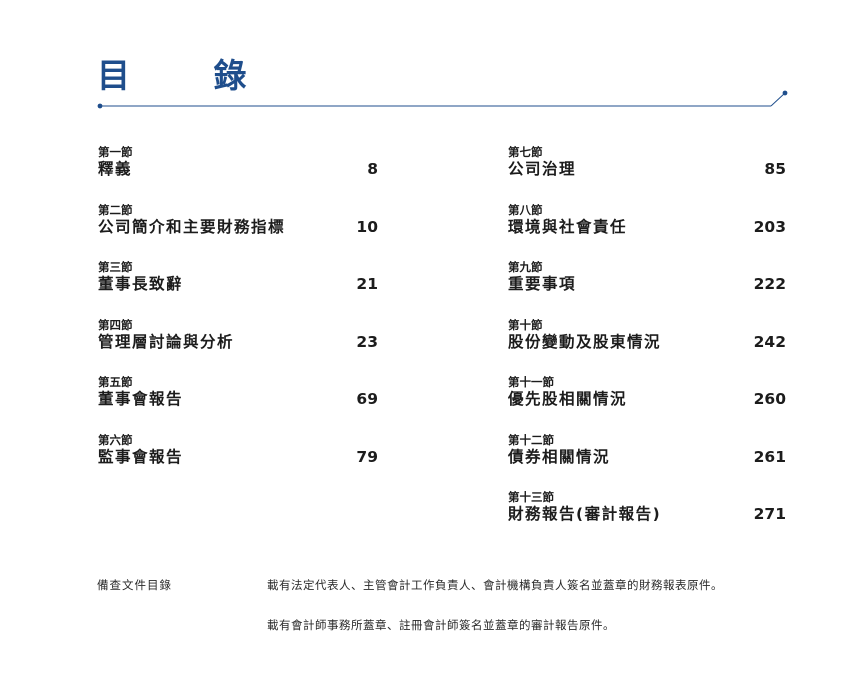  Describe the element at coordinates (115, 209) in the screenshot. I see `toc-section-number: 第二節` at that location.